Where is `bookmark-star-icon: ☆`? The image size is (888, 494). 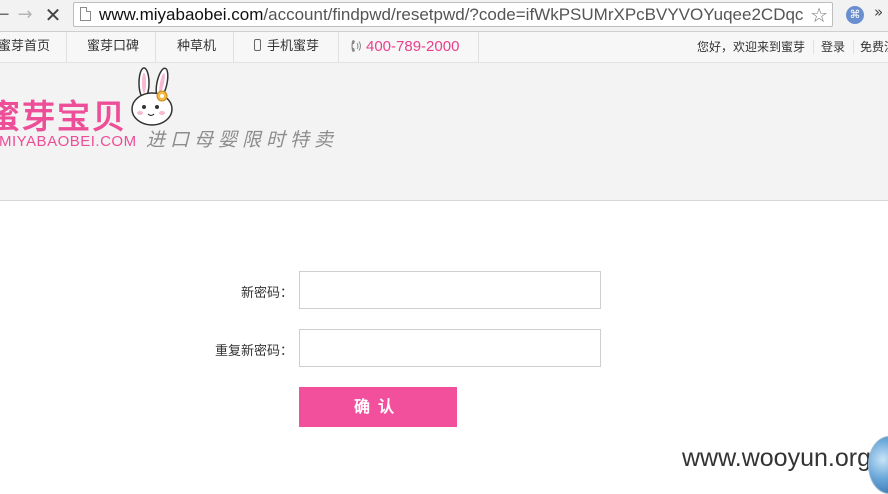 bookmark-star-icon: ☆ is located at coordinates (818, 14).